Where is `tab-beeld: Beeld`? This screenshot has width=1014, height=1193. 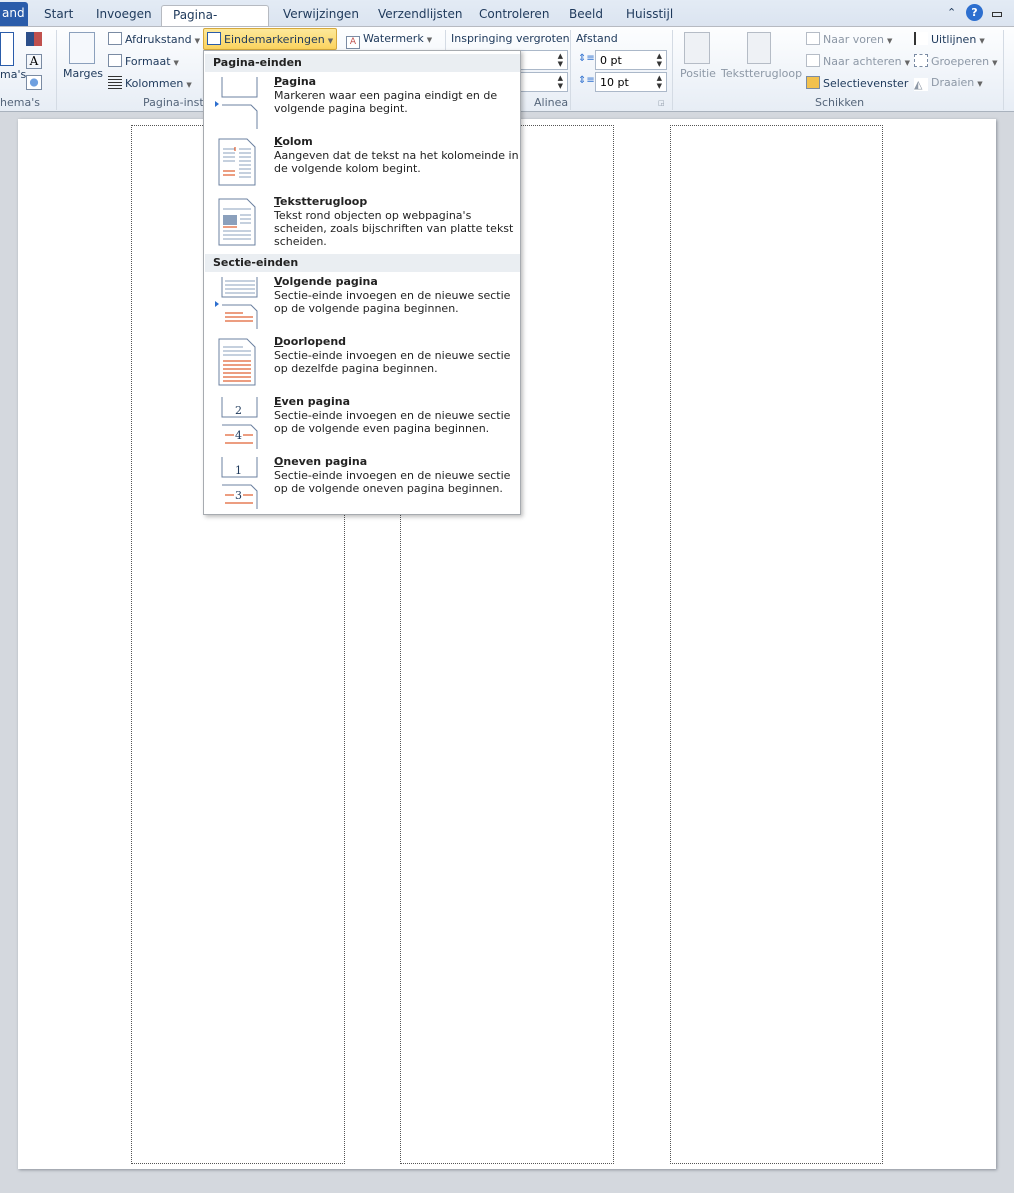
tab-beeld: Beeld is located at coordinates (586, 16).